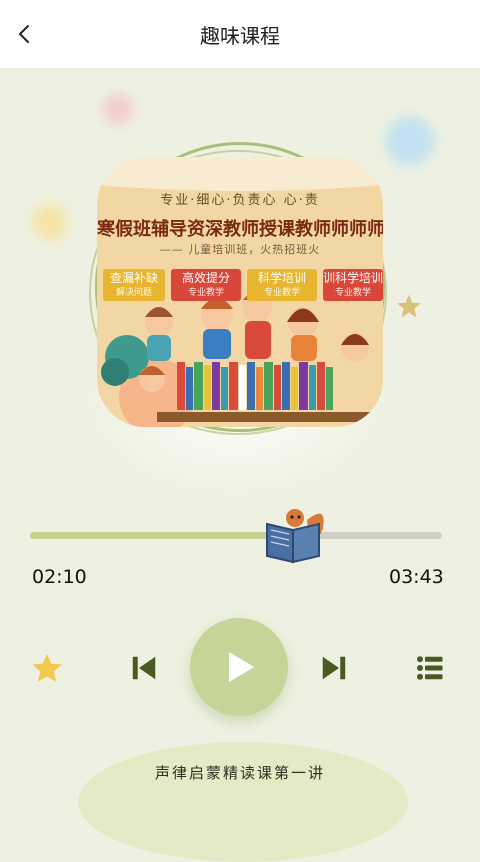 The height and width of the screenshot is (862, 480). What do you see at coordinates (240, 249) in the screenshot?
I see `cover-sub-line: —— 儿童培训班，火热招班火` at bounding box center [240, 249].